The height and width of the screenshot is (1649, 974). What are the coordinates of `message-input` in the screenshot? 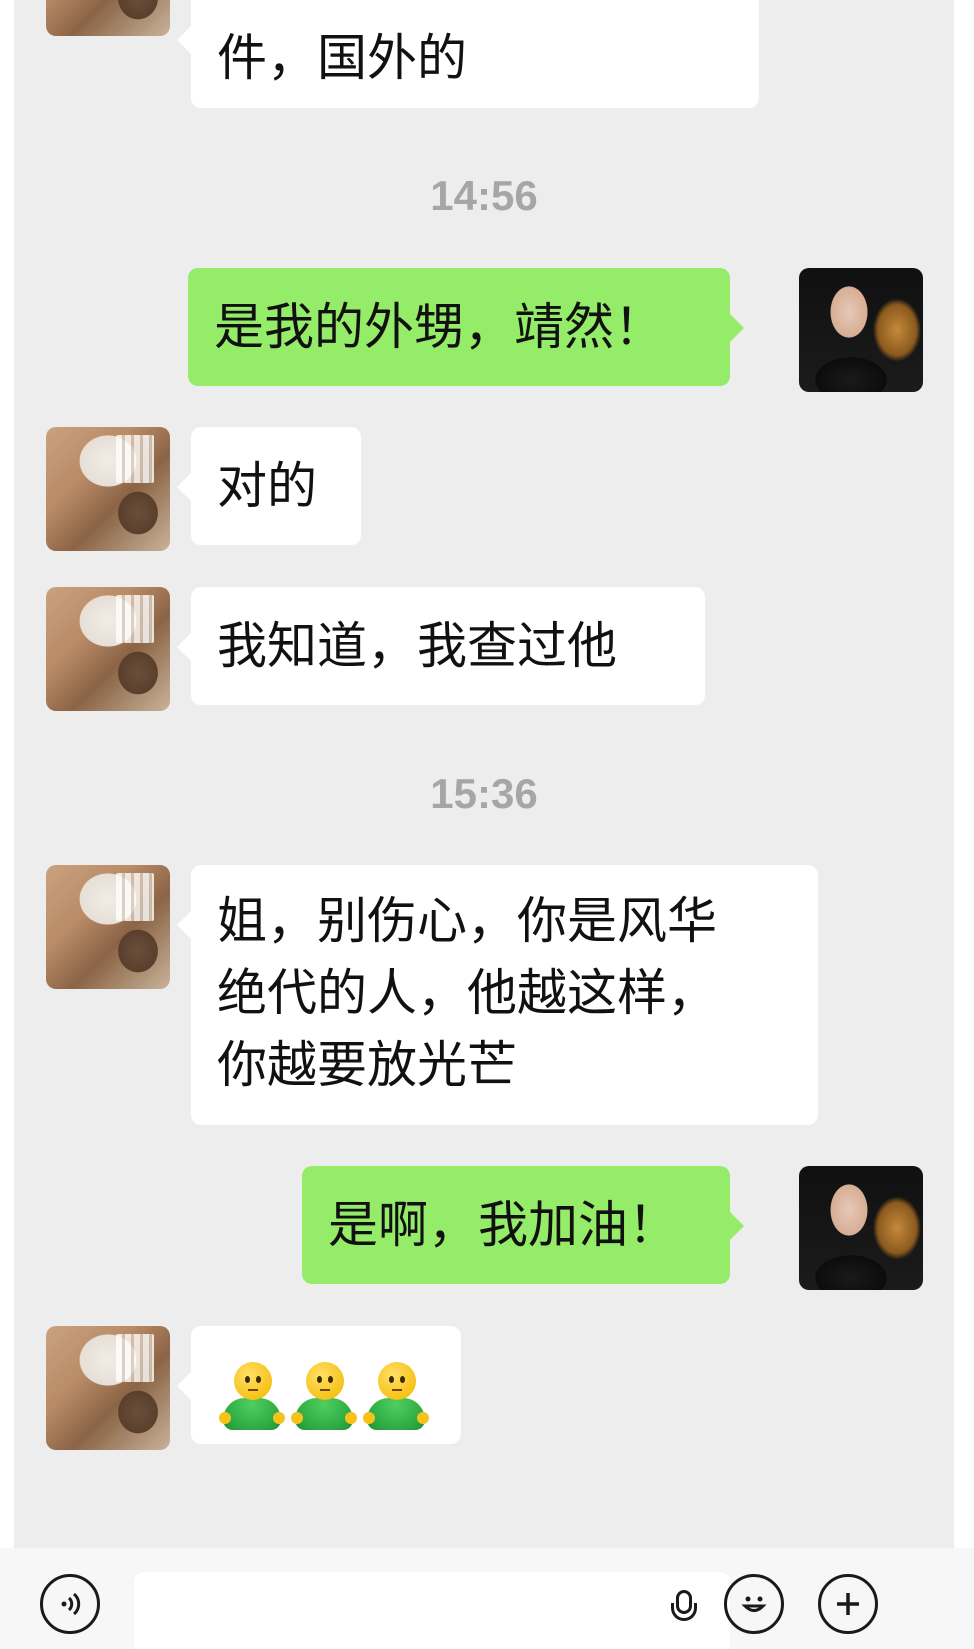 It's located at (432, 1610).